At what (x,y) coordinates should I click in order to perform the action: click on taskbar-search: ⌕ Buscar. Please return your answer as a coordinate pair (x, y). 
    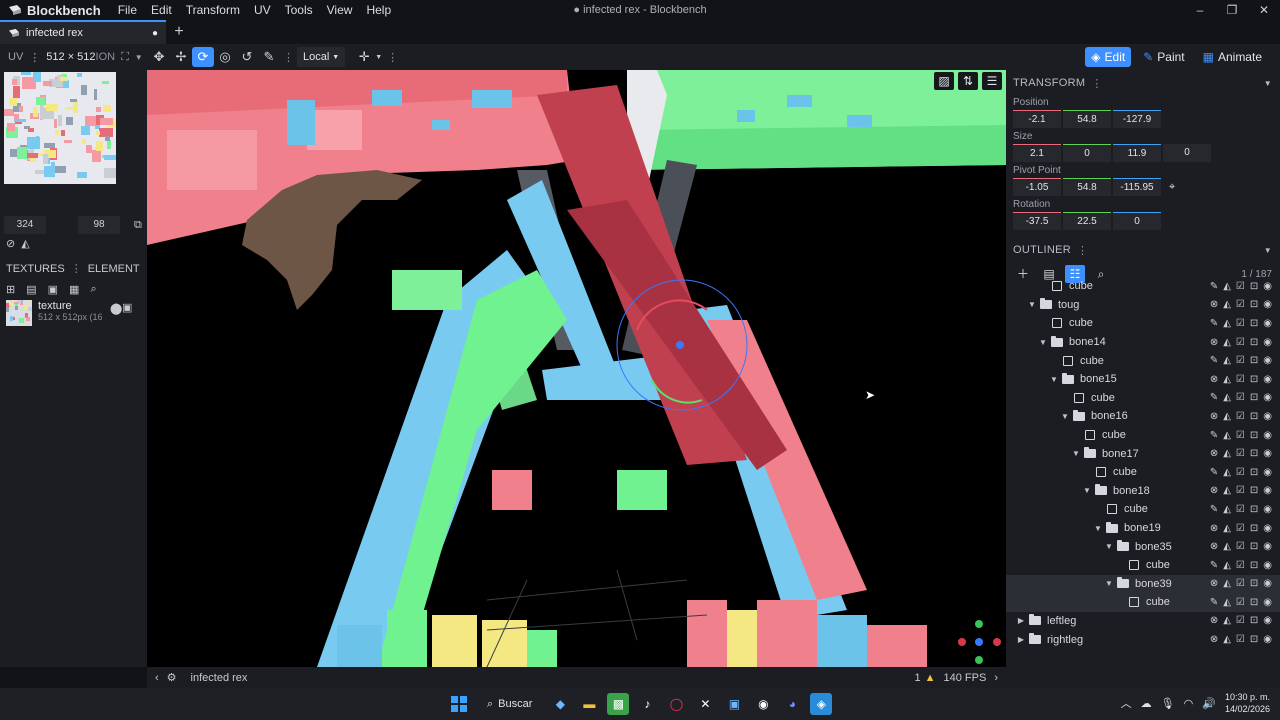
    Looking at the image, I should click on (509, 704).